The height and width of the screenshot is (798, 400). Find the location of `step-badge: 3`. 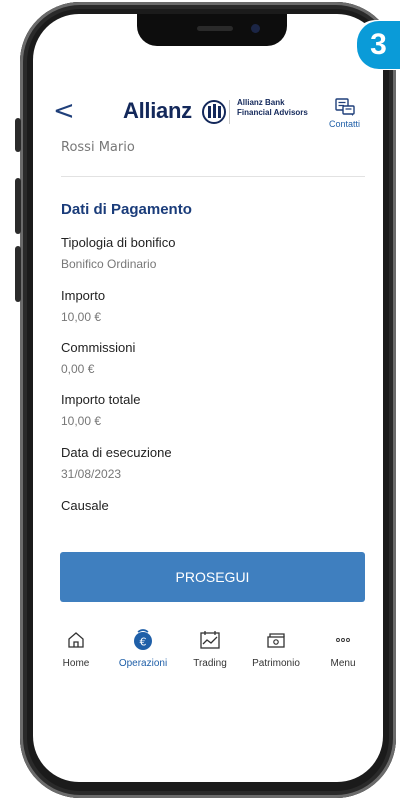

step-badge: 3 is located at coordinates (378, 45).